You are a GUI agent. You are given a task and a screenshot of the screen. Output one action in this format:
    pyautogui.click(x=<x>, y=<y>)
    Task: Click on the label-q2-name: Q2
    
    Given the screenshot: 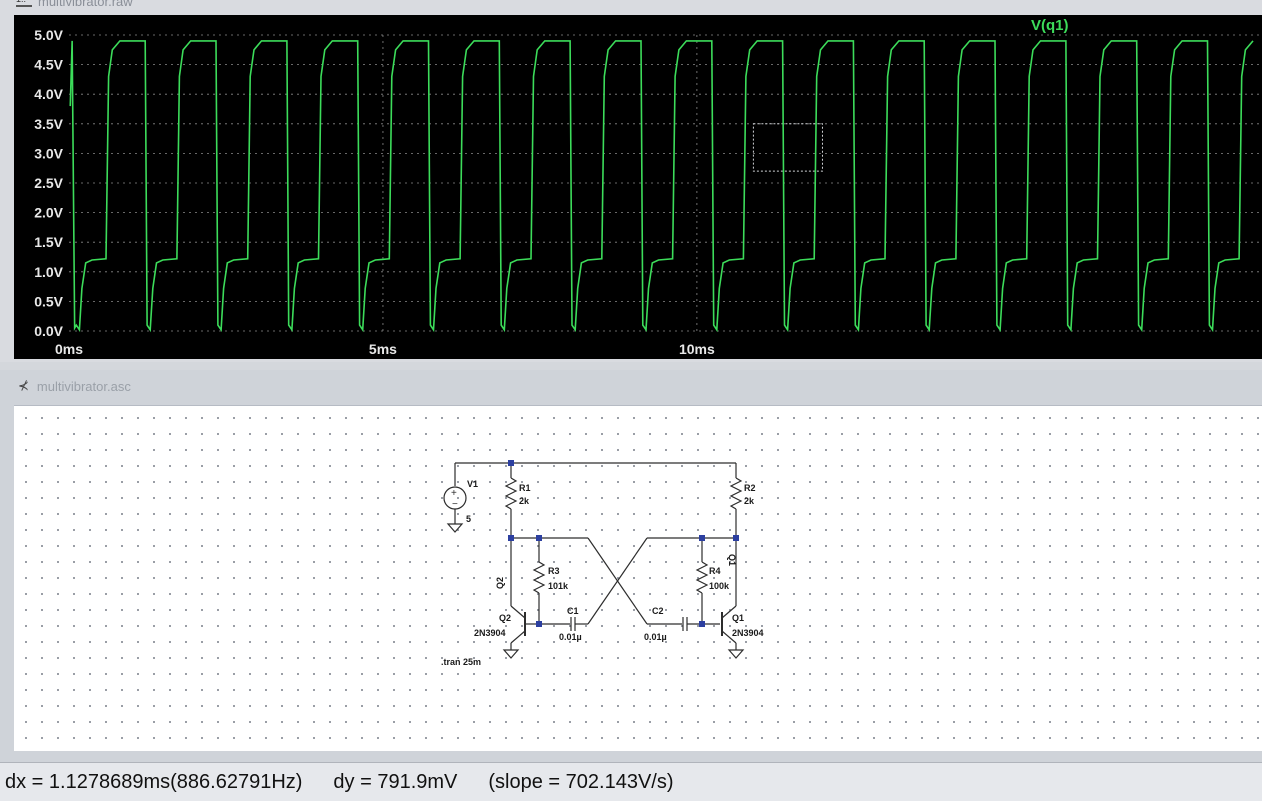 What is the action you would take?
    pyautogui.click(x=505, y=618)
    